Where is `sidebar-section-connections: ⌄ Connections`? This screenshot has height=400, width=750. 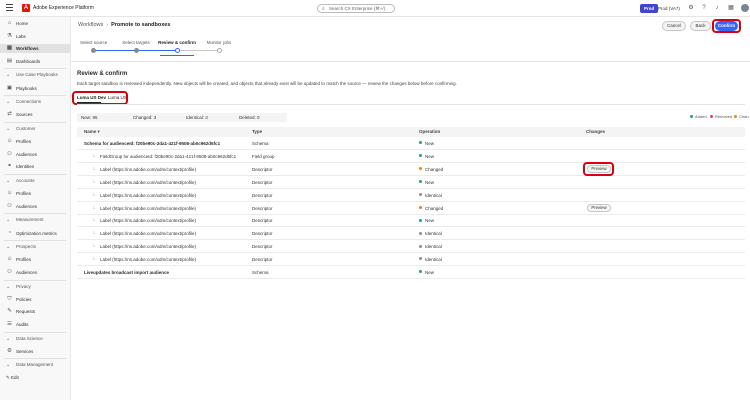 sidebar-section-connections: ⌄ Connections is located at coordinates (35, 102).